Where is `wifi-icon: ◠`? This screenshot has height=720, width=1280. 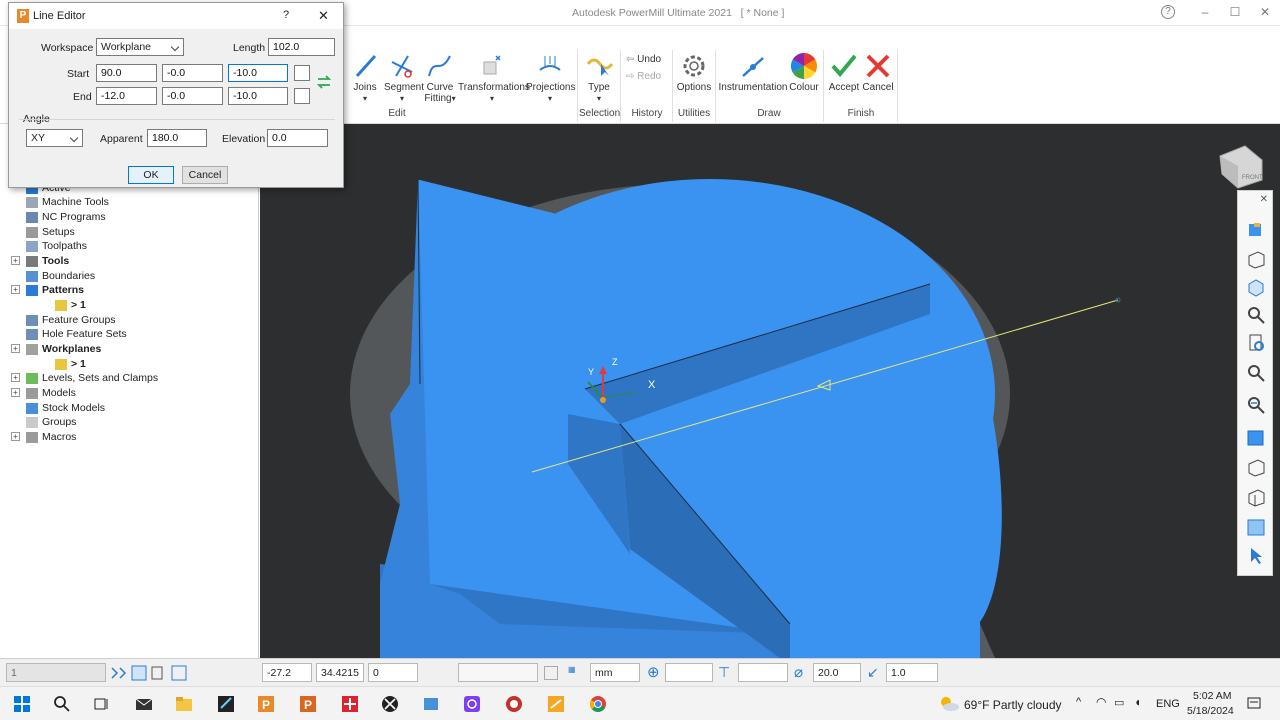
wifi-icon: ◠ is located at coordinates (1101, 702).